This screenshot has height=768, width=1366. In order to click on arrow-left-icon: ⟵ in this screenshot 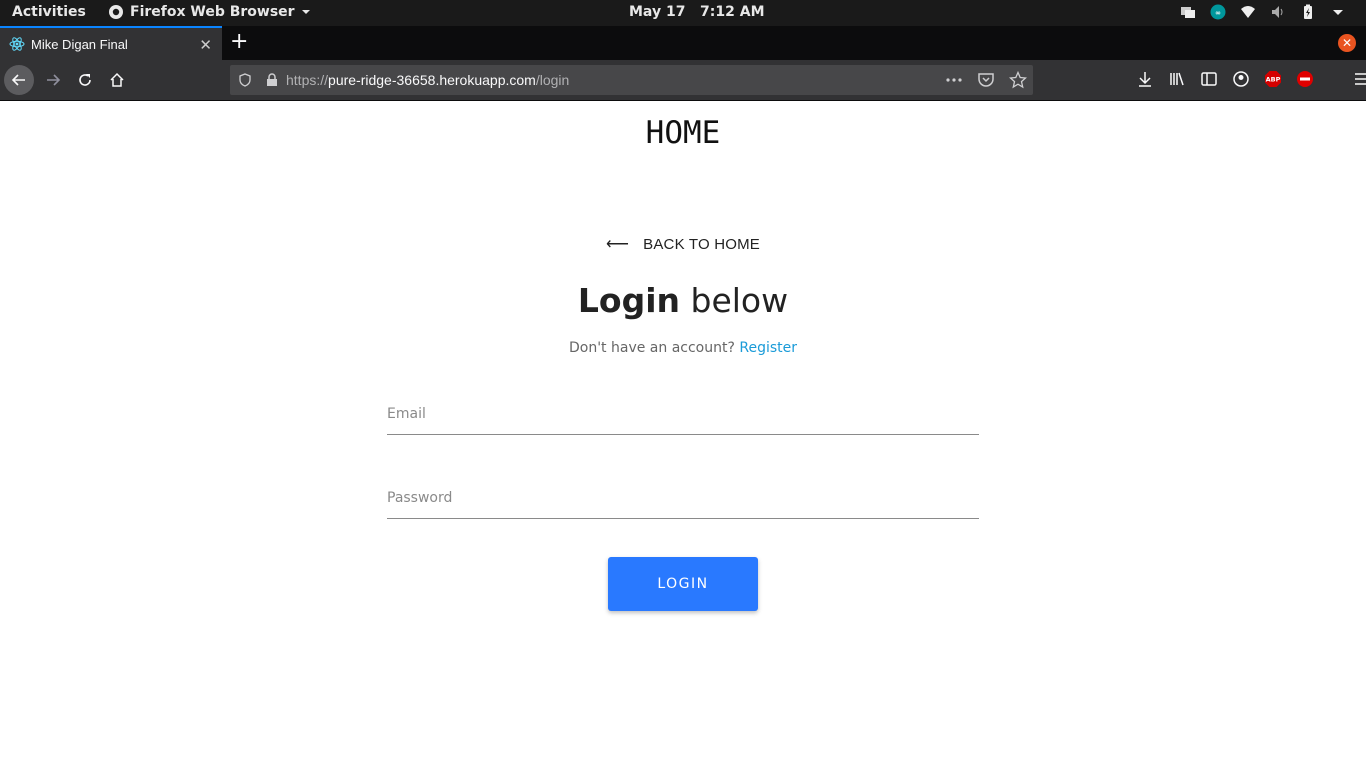, I will do `click(617, 244)`.